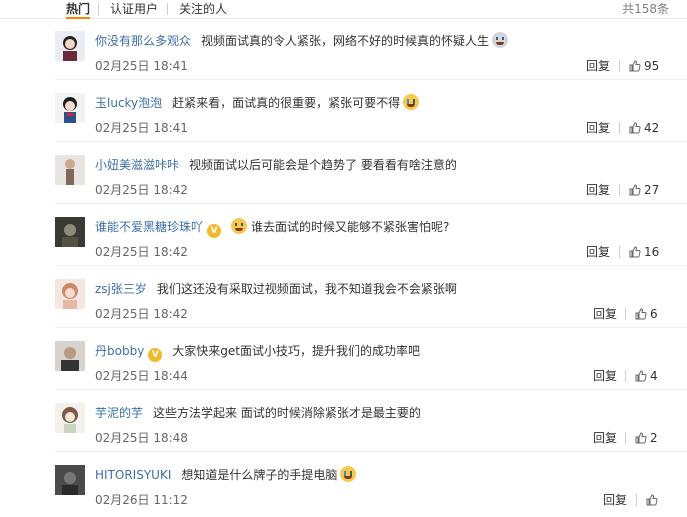  What do you see at coordinates (137, 165) in the screenshot?
I see `comment-username: 小妞美滋滋咔咔` at bounding box center [137, 165].